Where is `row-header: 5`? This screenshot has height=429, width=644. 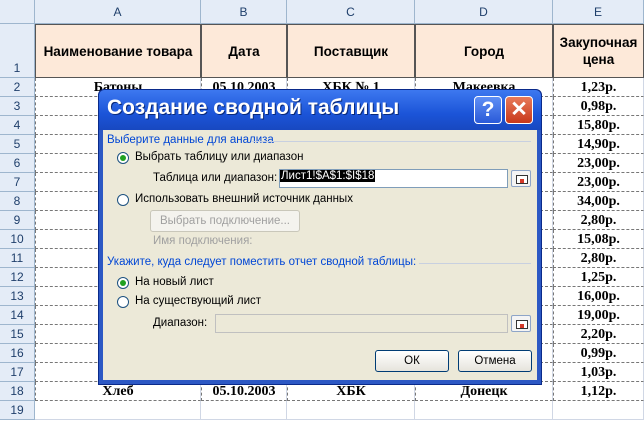
row-header: 5 is located at coordinates (17, 144).